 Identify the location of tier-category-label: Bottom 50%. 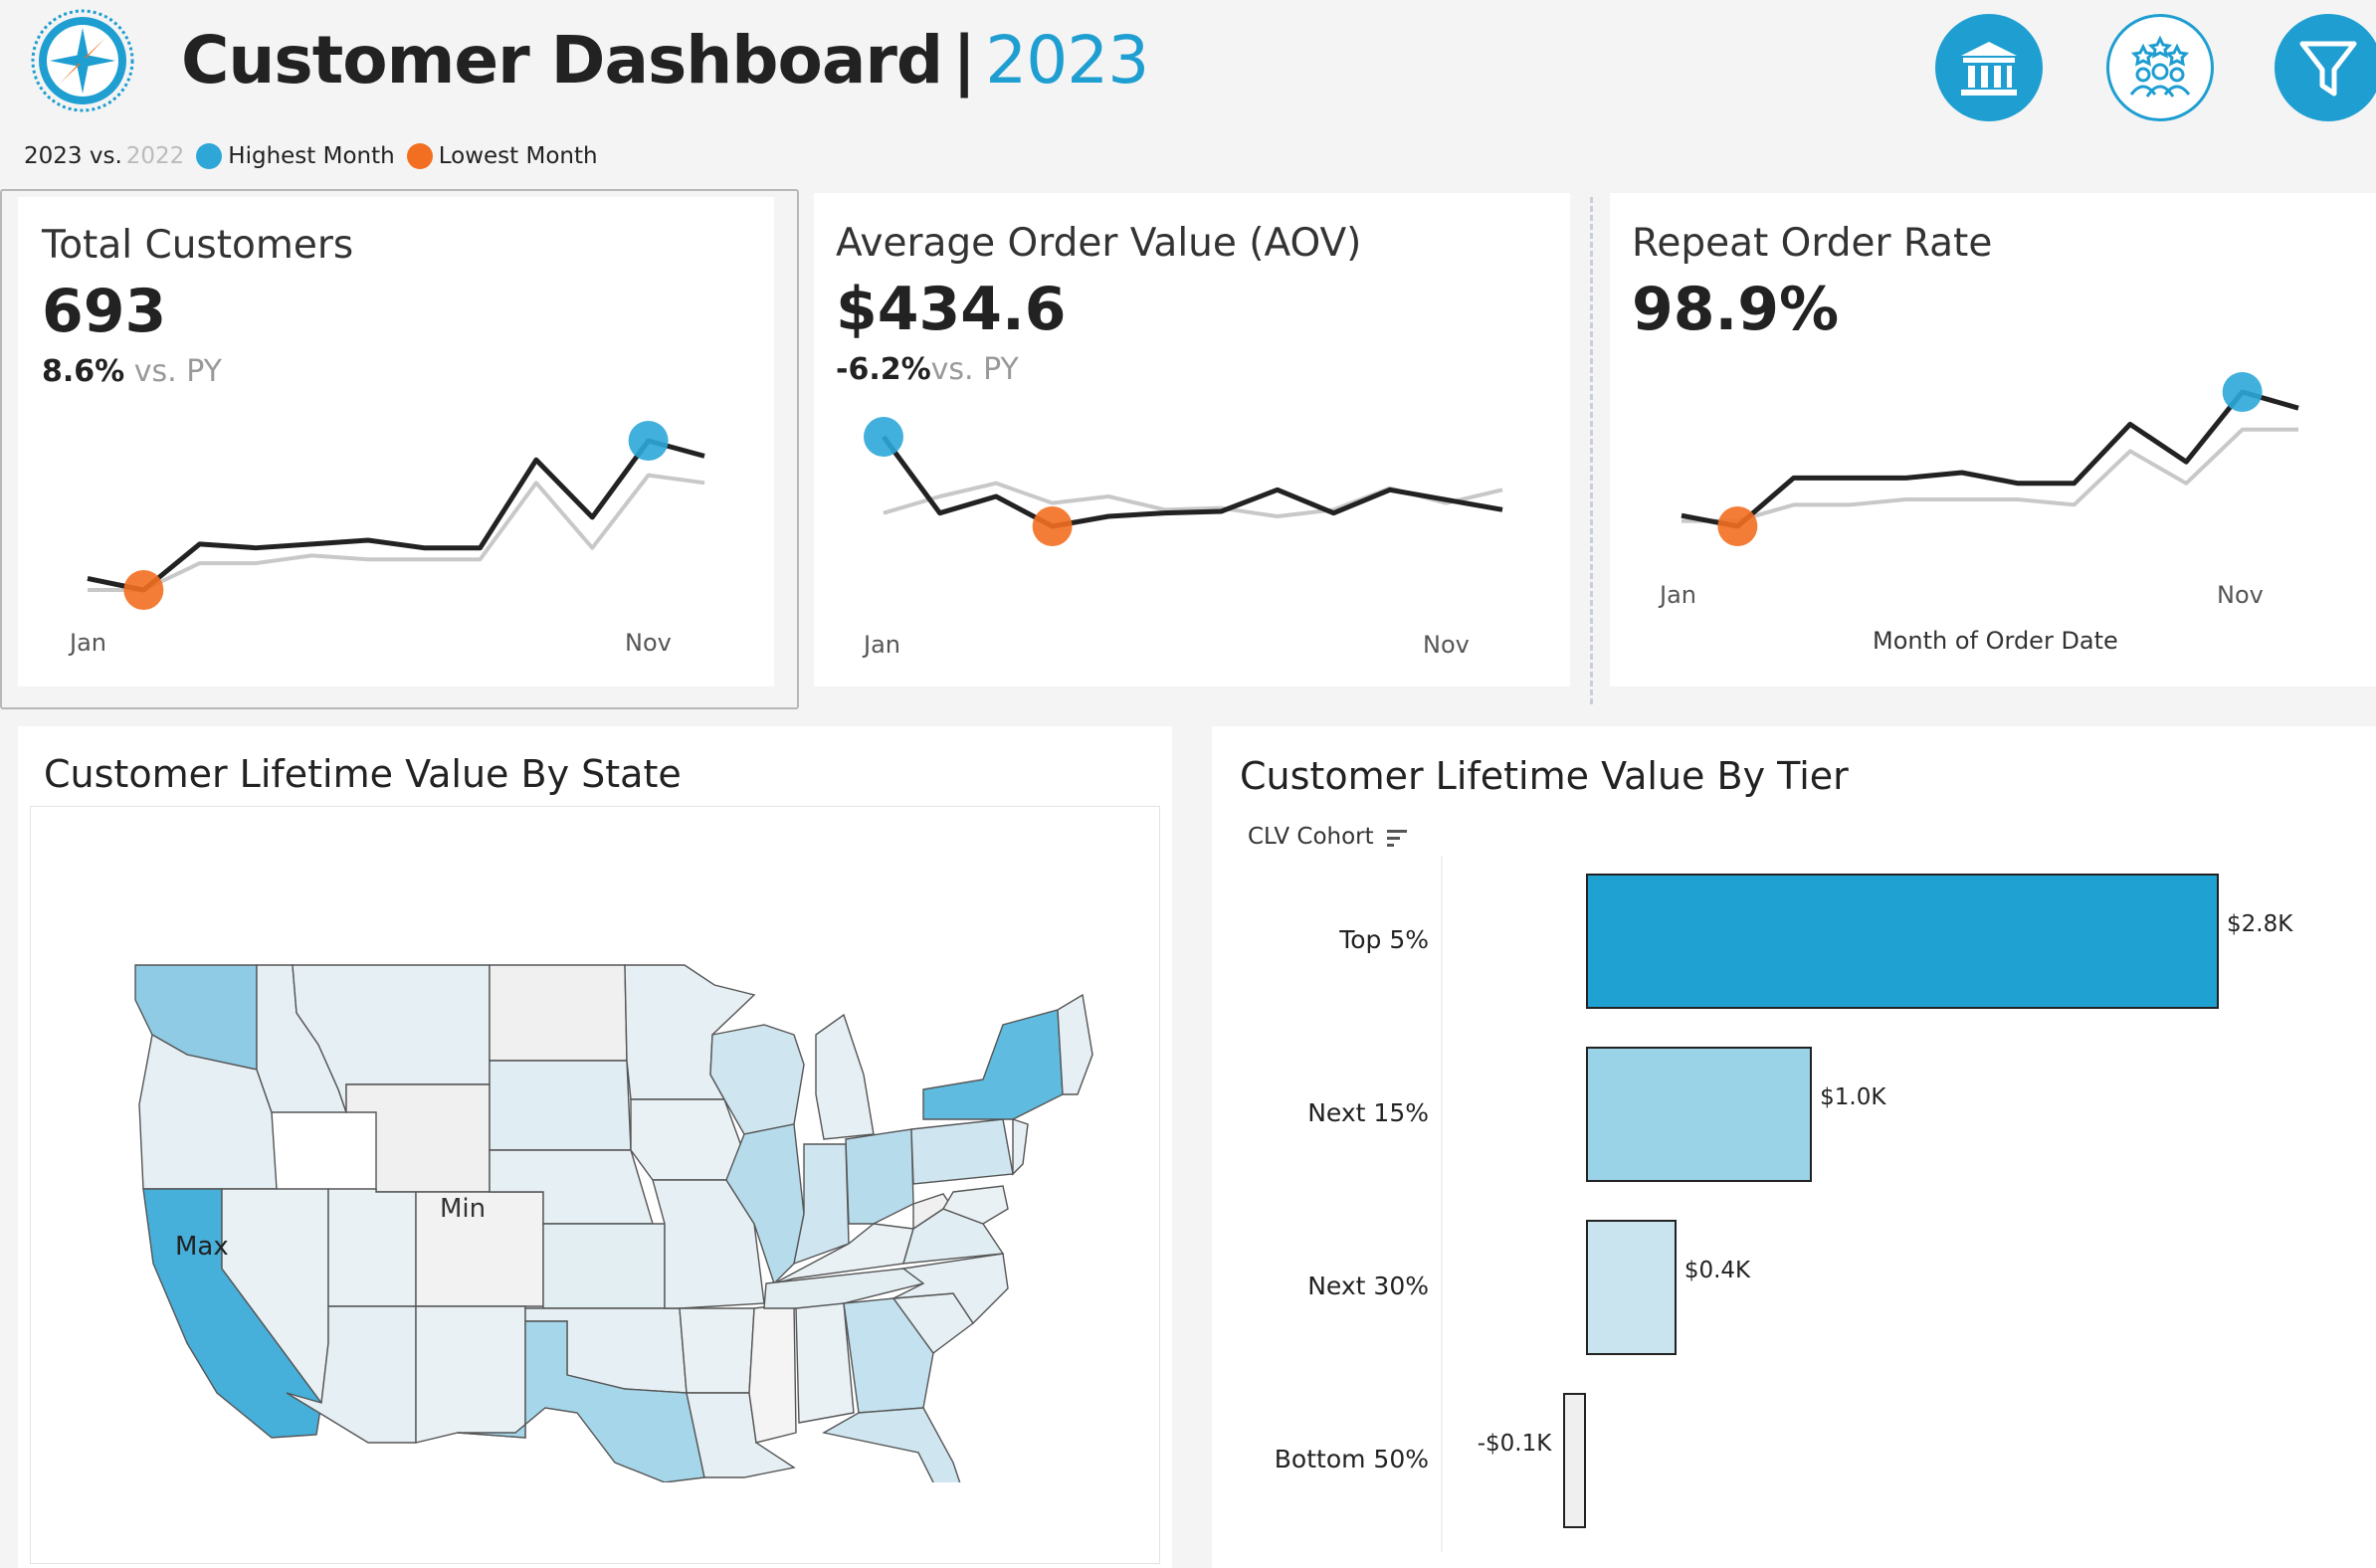
(1351, 1459).